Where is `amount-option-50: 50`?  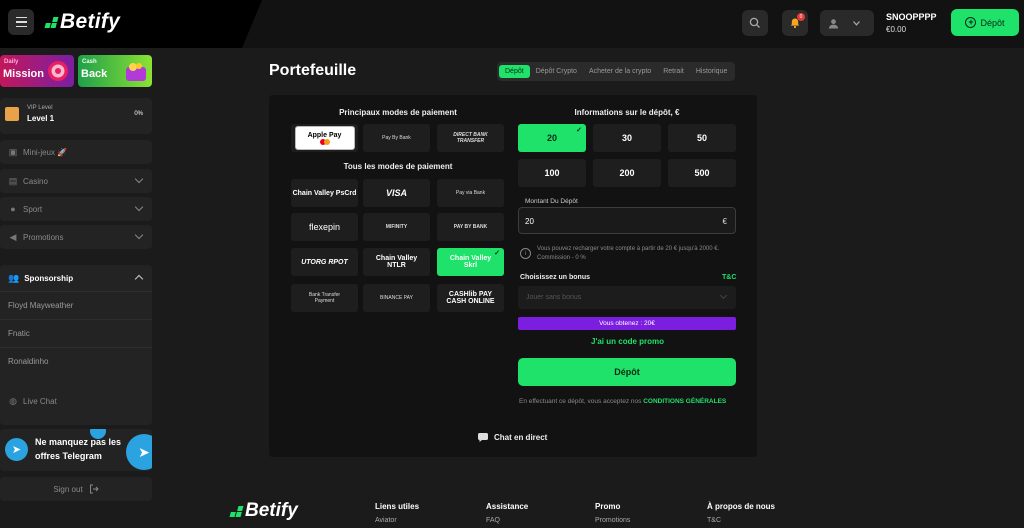 amount-option-50: 50 is located at coordinates (702, 138).